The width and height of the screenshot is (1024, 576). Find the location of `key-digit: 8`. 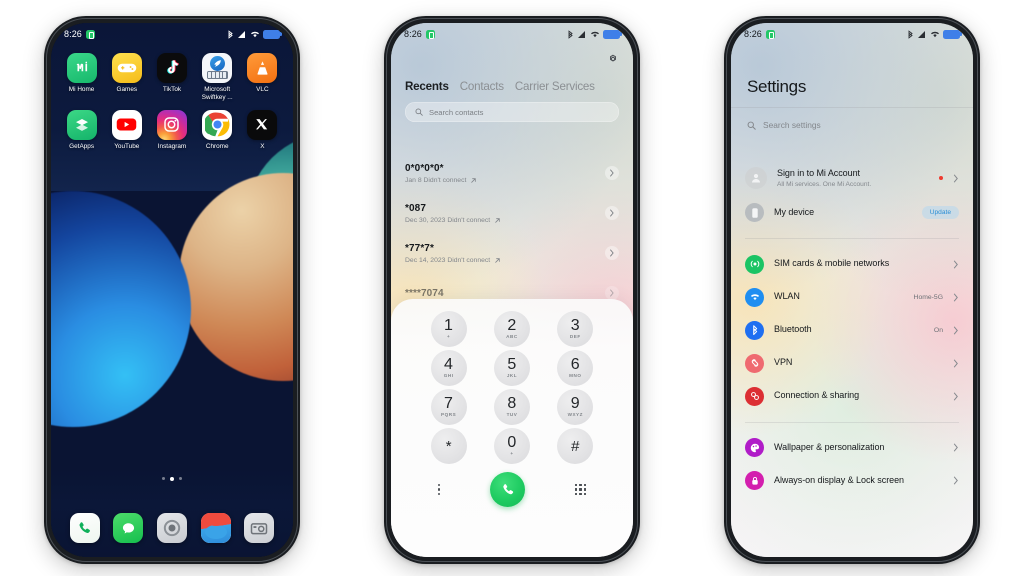

key-digit: 8 is located at coordinates (512, 403).